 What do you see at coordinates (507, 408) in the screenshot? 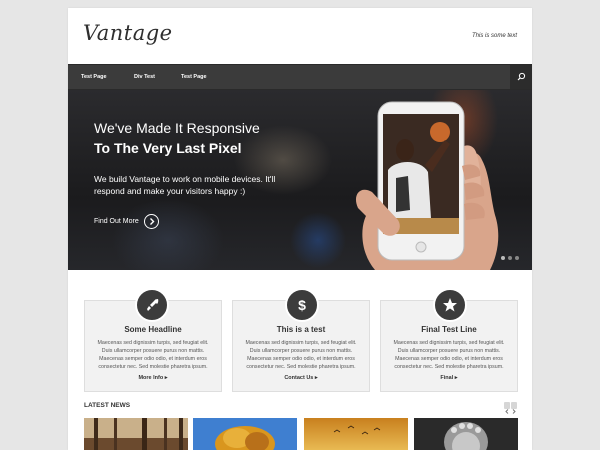
I see `news-prev-button` at bounding box center [507, 408].